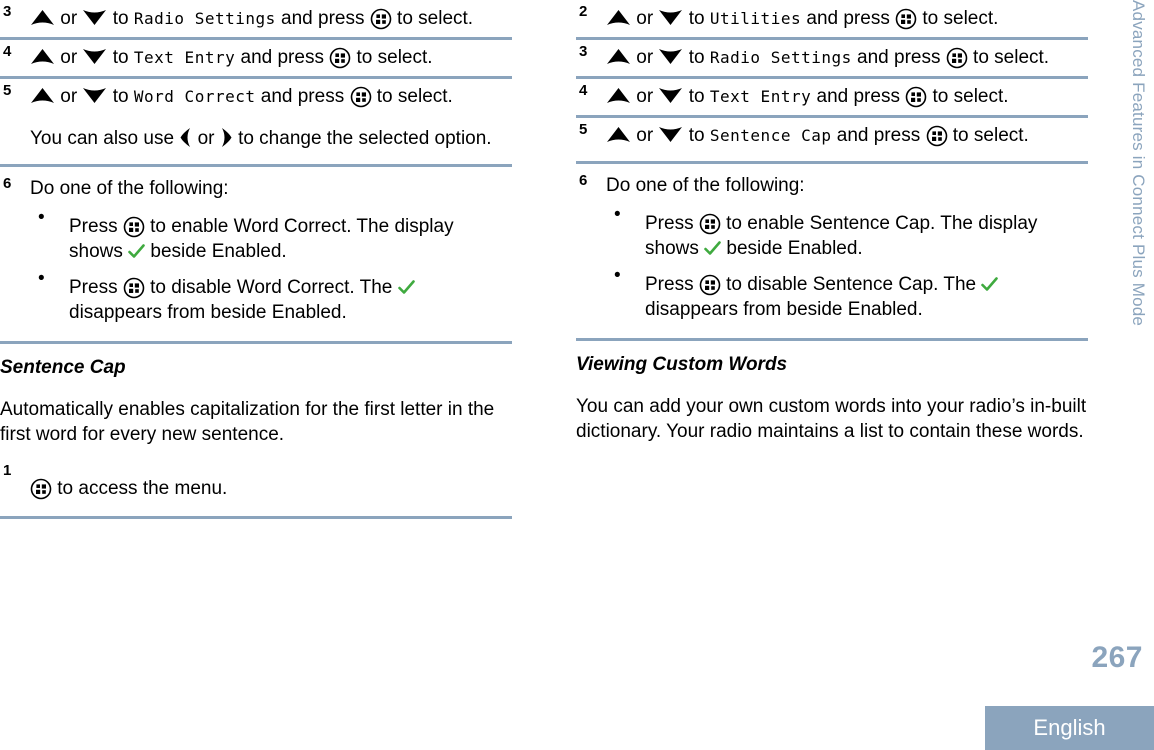 The image size is (1154, 750). I want to click on bullet-mid: to disable Sentence Cap. The, so click(851, 284).